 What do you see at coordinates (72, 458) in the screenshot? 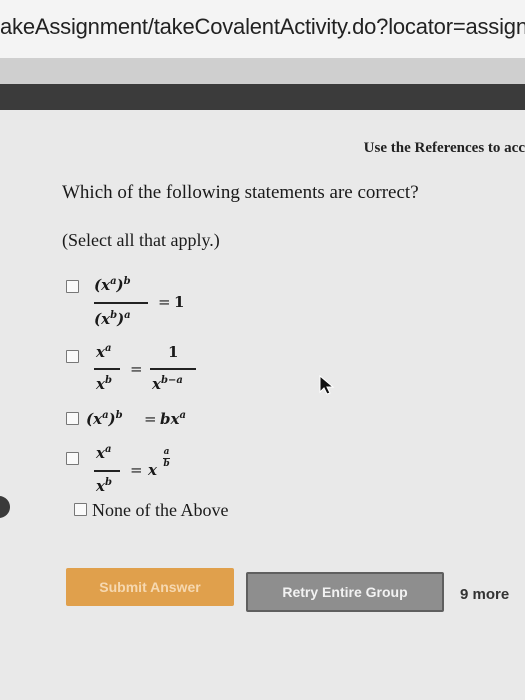
I see `option-4-checkbox` at bounding box center [72, 458].